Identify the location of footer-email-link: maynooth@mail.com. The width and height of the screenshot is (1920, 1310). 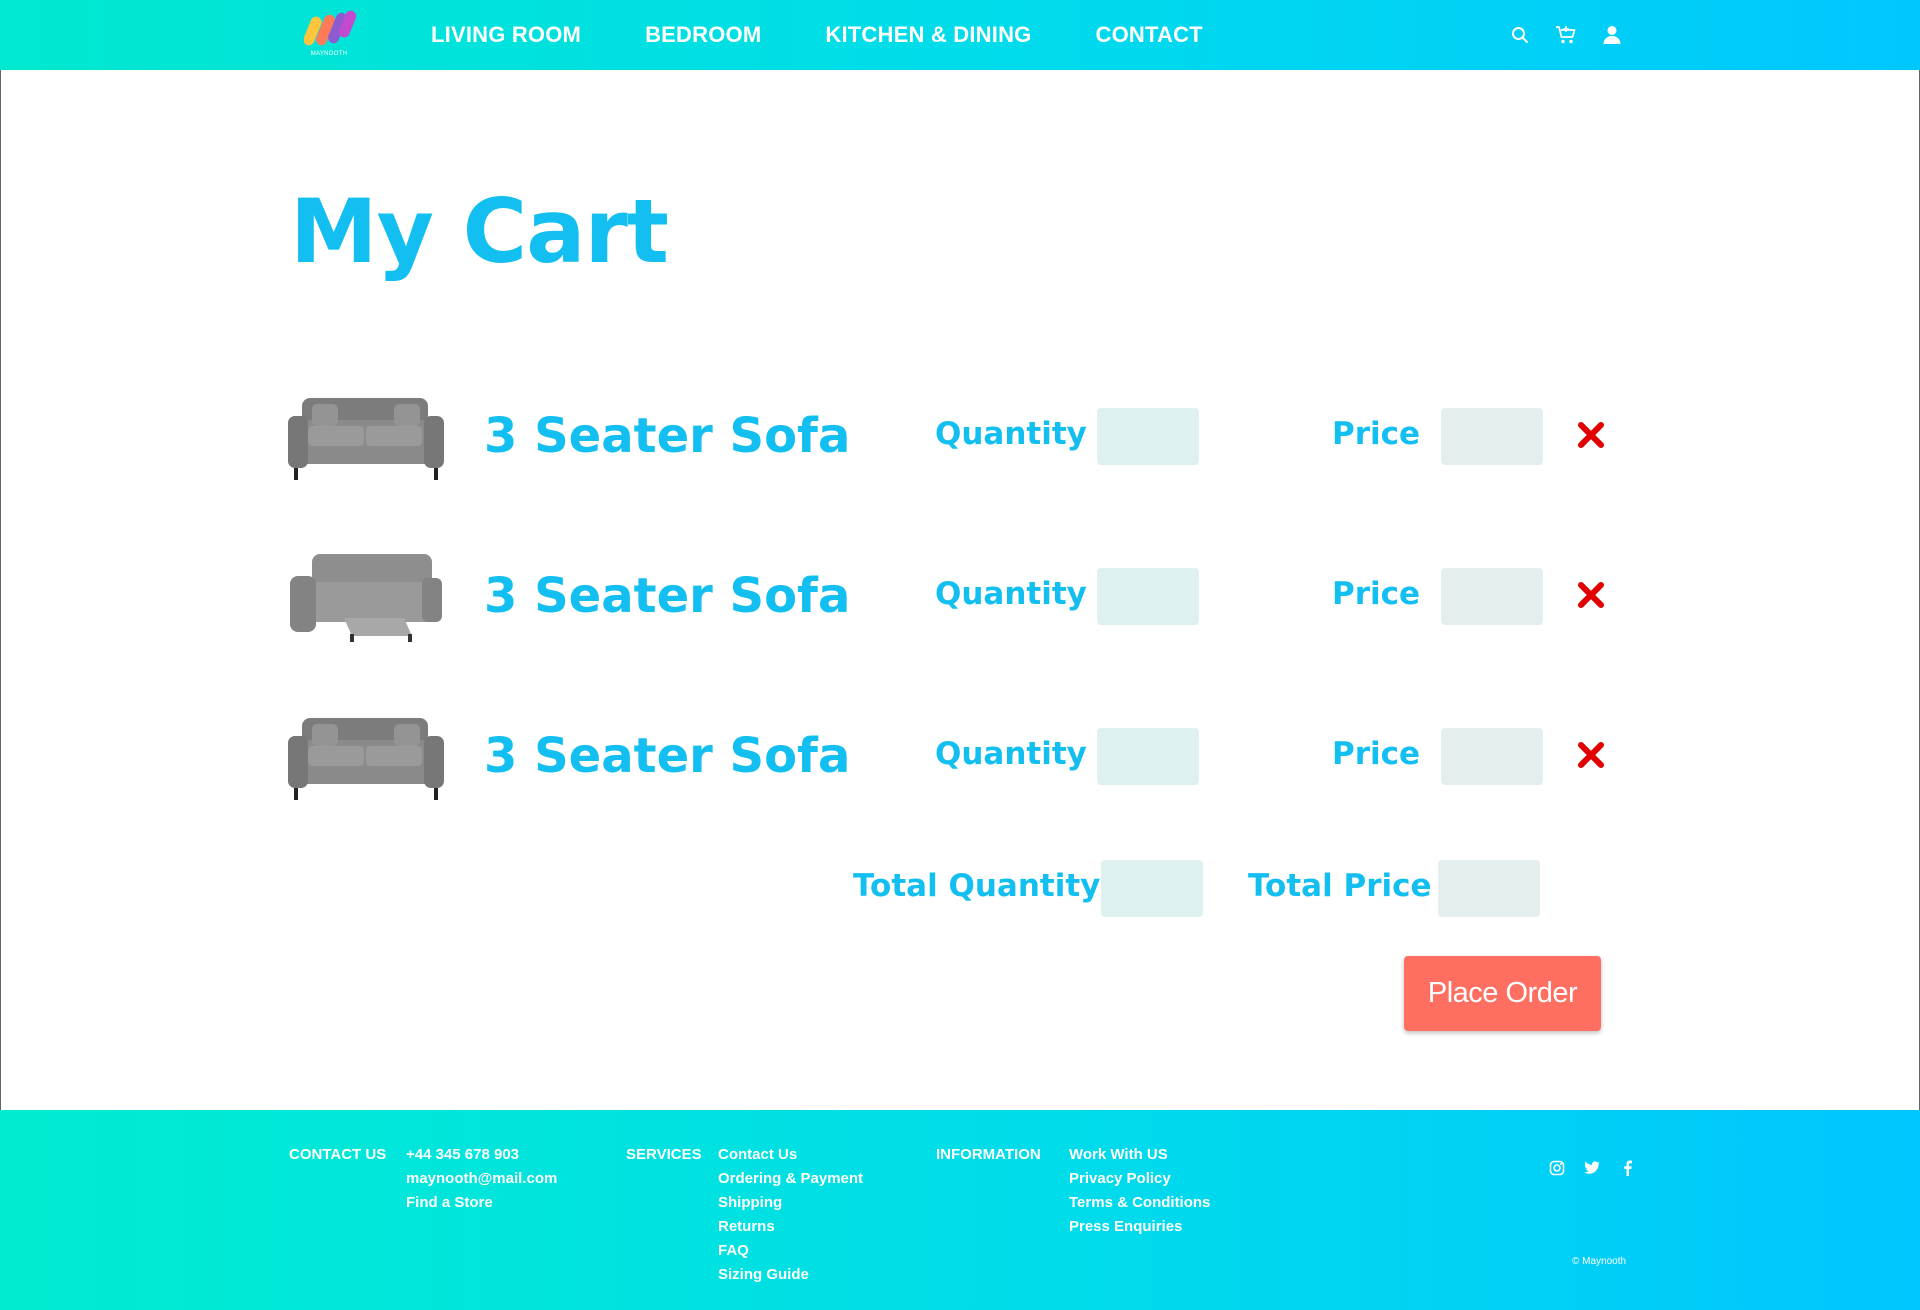
(481, 1179).